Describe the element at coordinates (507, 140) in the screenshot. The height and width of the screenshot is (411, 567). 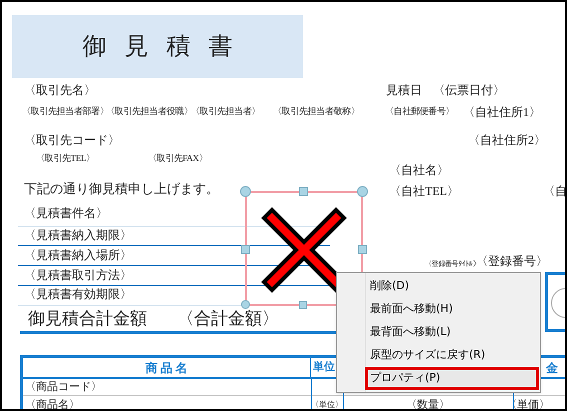
I see `field-label: 〈自社住所2〉` at that location.